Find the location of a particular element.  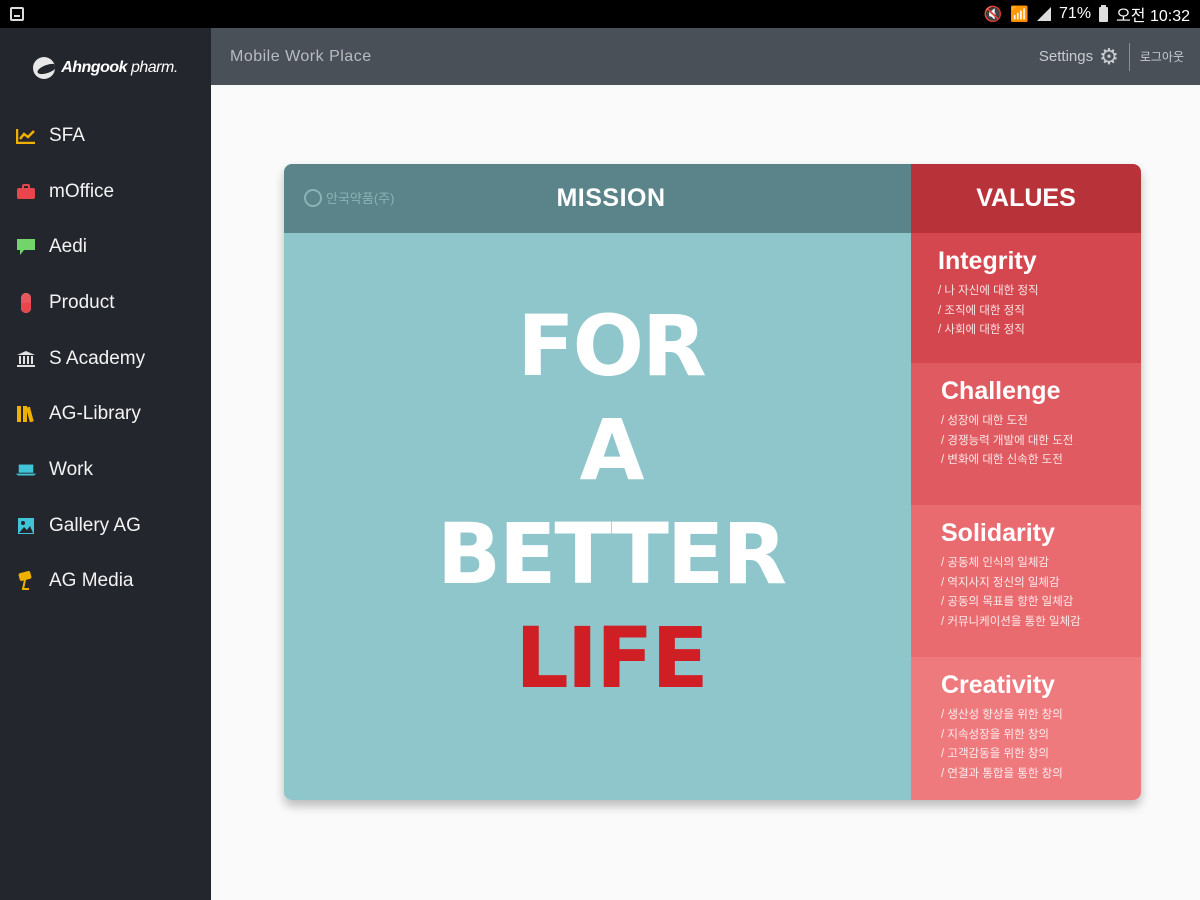

value-line: / 공동체 인식의 일체감 is located at coordinates (995, 563).